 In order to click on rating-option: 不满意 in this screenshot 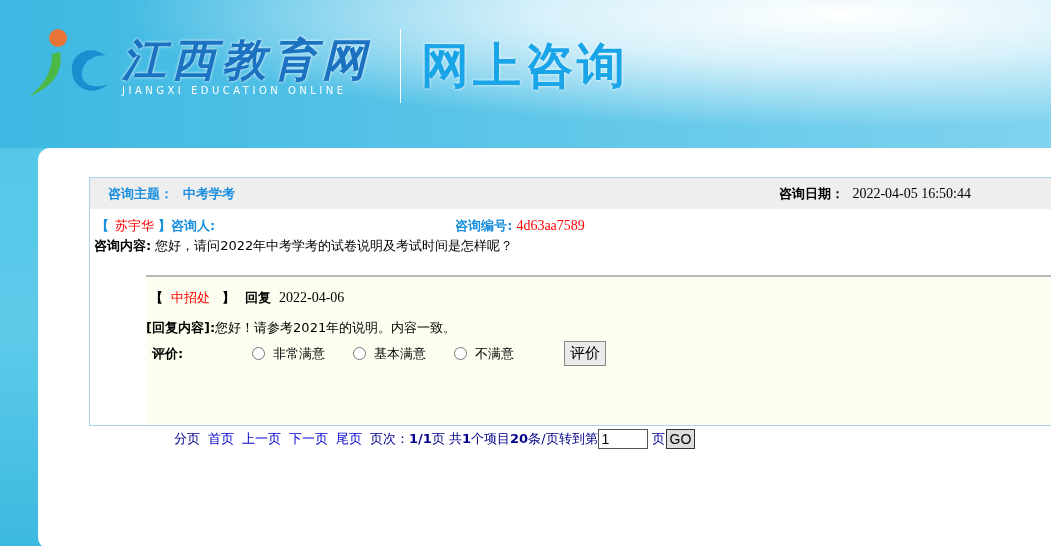, I will do `click(494, 353)`.